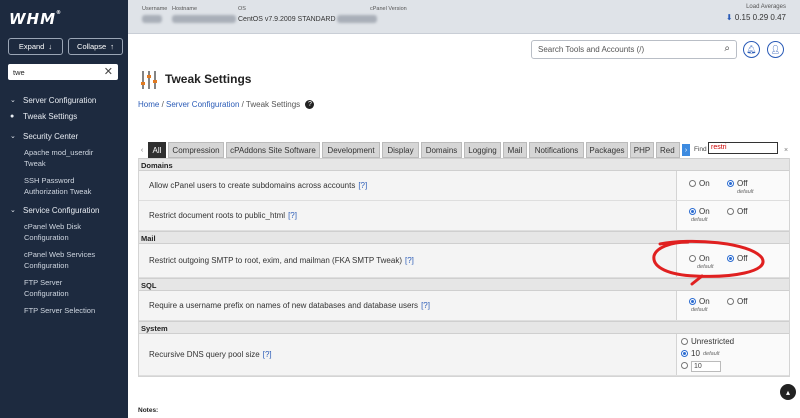 The width and height of the screenshot is (800, 418). I want to click on option-custom, so click(684, 365).